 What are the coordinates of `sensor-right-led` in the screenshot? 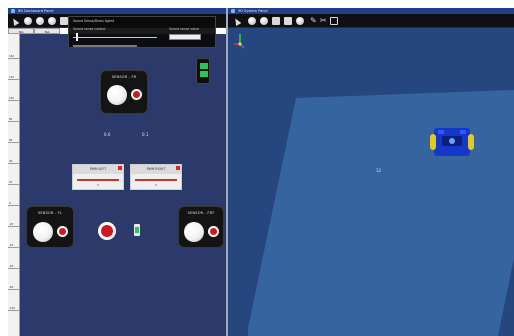 It's located at (213, 231).